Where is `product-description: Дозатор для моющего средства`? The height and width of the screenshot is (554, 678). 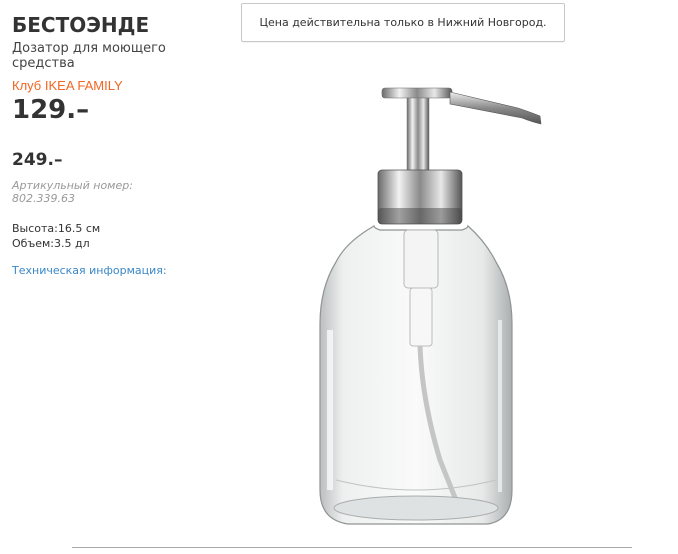
product-description: Дозатор для моющего средства is located at coordinates (89, 56).